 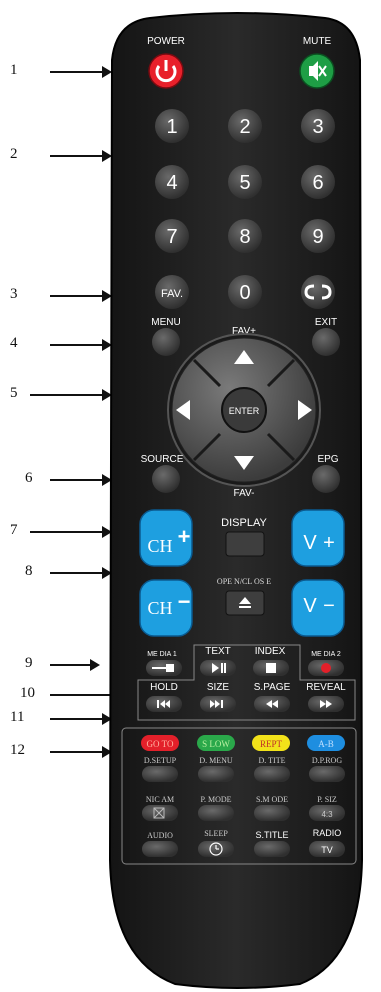 I want to click on dprog-label: D.P.ROG, so click(x=327, y=760).